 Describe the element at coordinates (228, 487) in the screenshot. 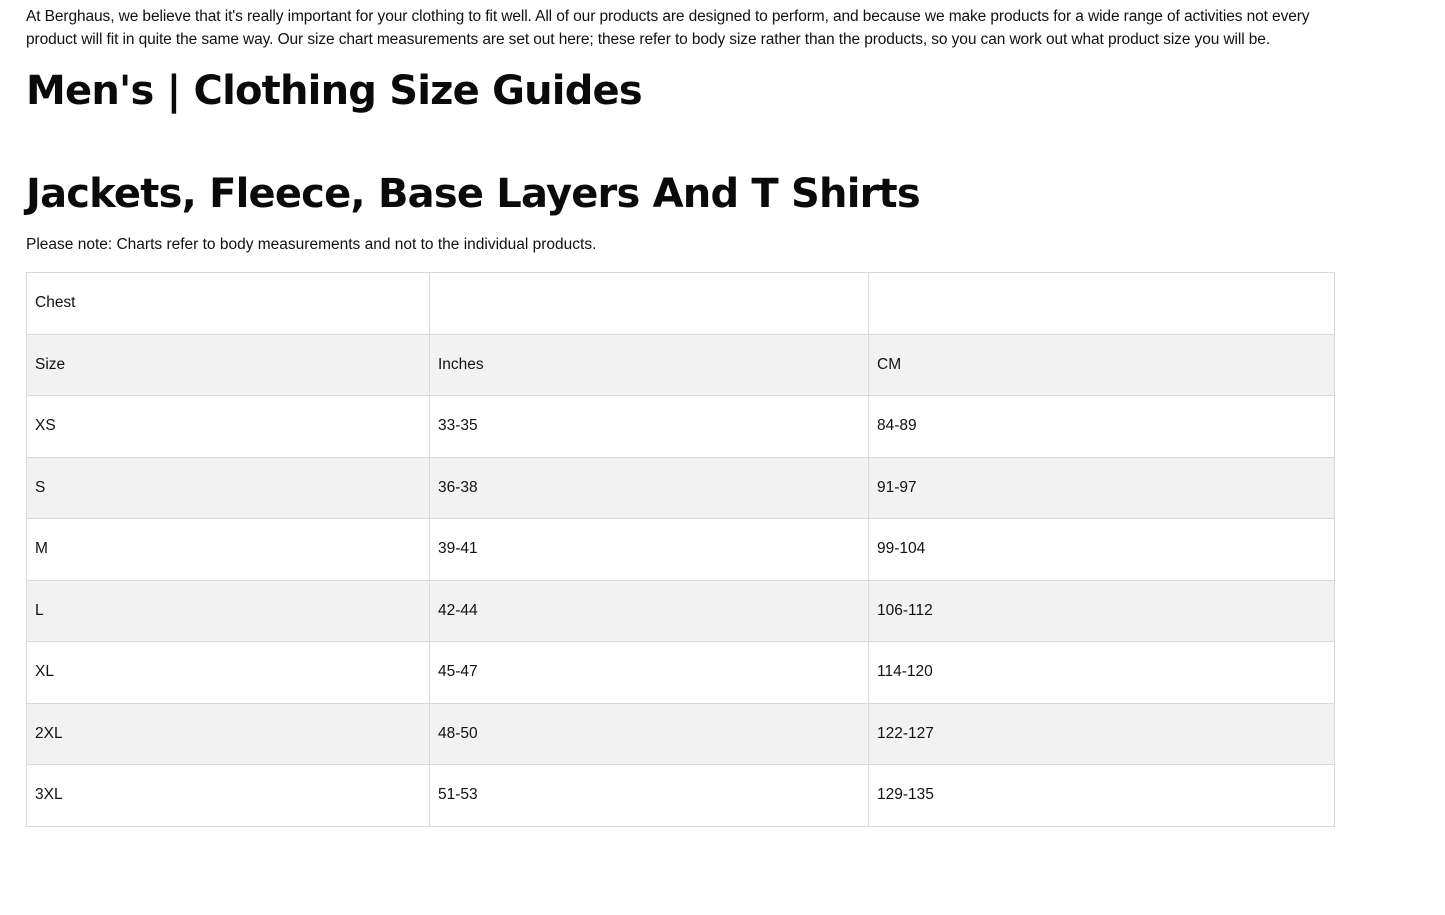

I see `table-cell: S` at that location.